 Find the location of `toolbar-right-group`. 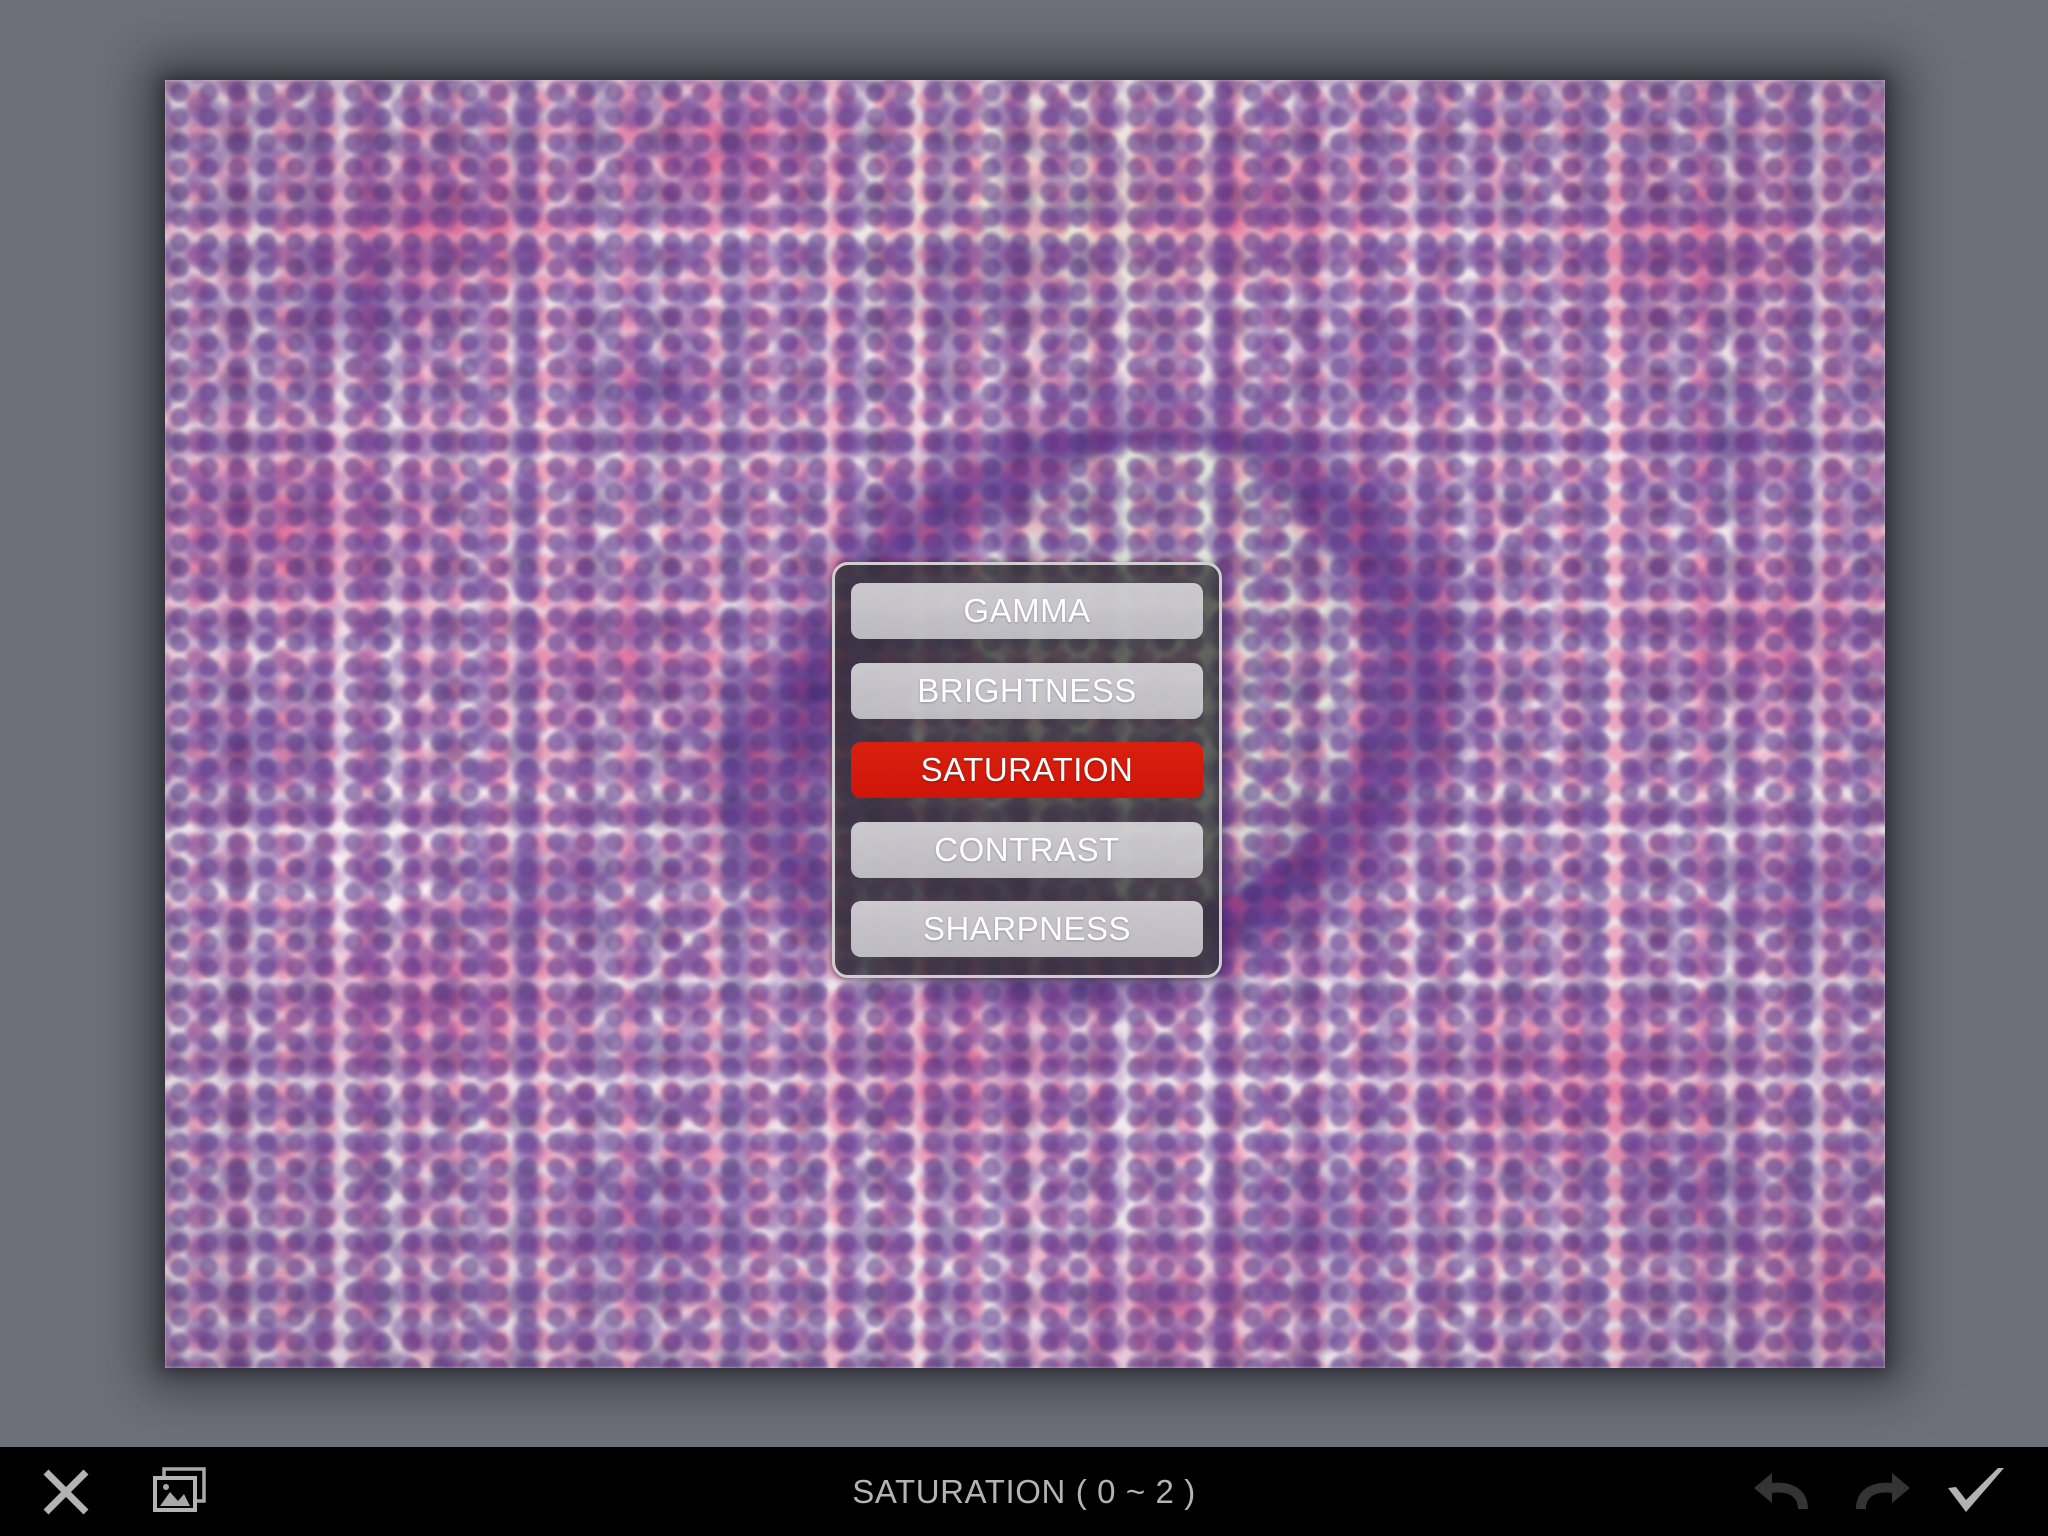

toolbar-right-group is located at coordinates (1898, 1492).